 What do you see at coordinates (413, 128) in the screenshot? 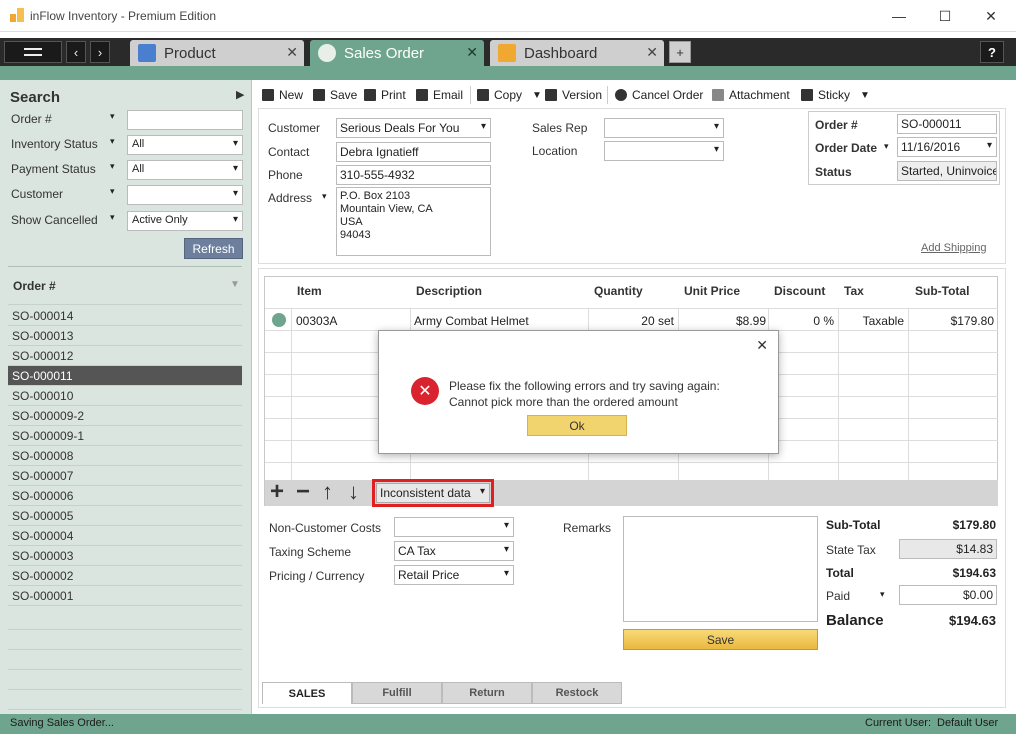
I see `customer-select: Serious Deals For You` at bounding box center [413, 128].